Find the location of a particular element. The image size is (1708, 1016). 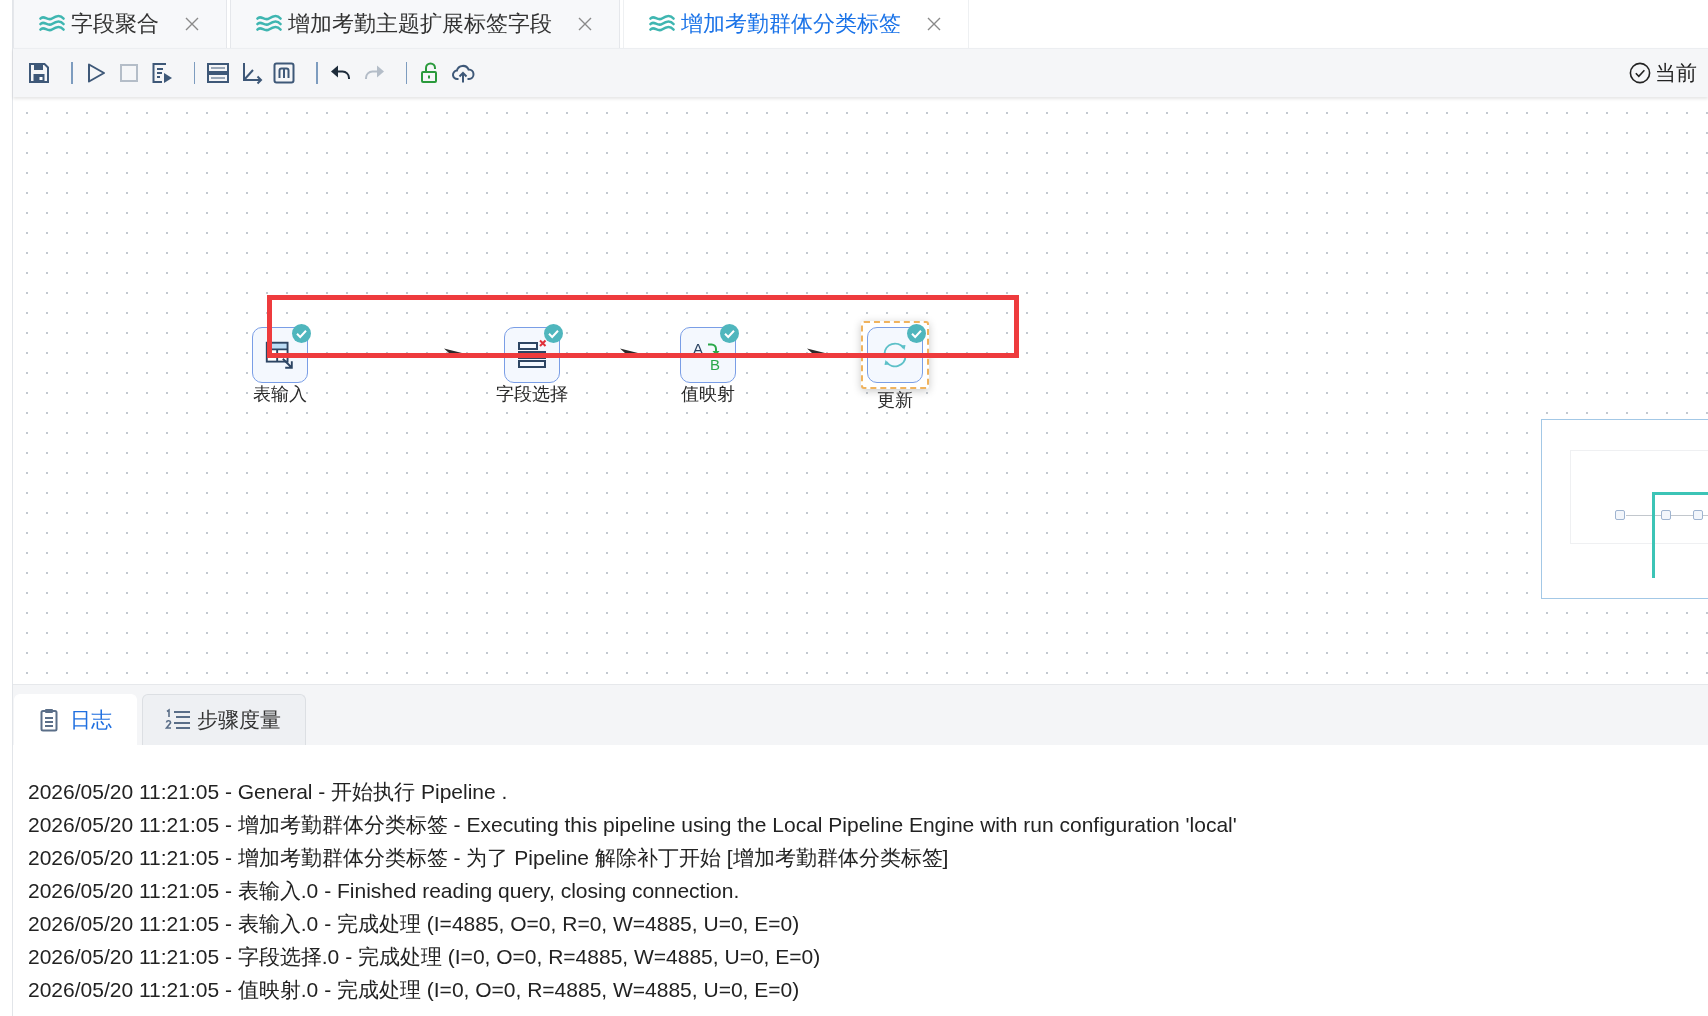

log-line: 2026/05/20 11:21:05 - 增加考勤群体分类标签 - 为了 Pipeline 解除补丁开始 [增加考勤群体分类标签] is located at coordinates (489, 858).